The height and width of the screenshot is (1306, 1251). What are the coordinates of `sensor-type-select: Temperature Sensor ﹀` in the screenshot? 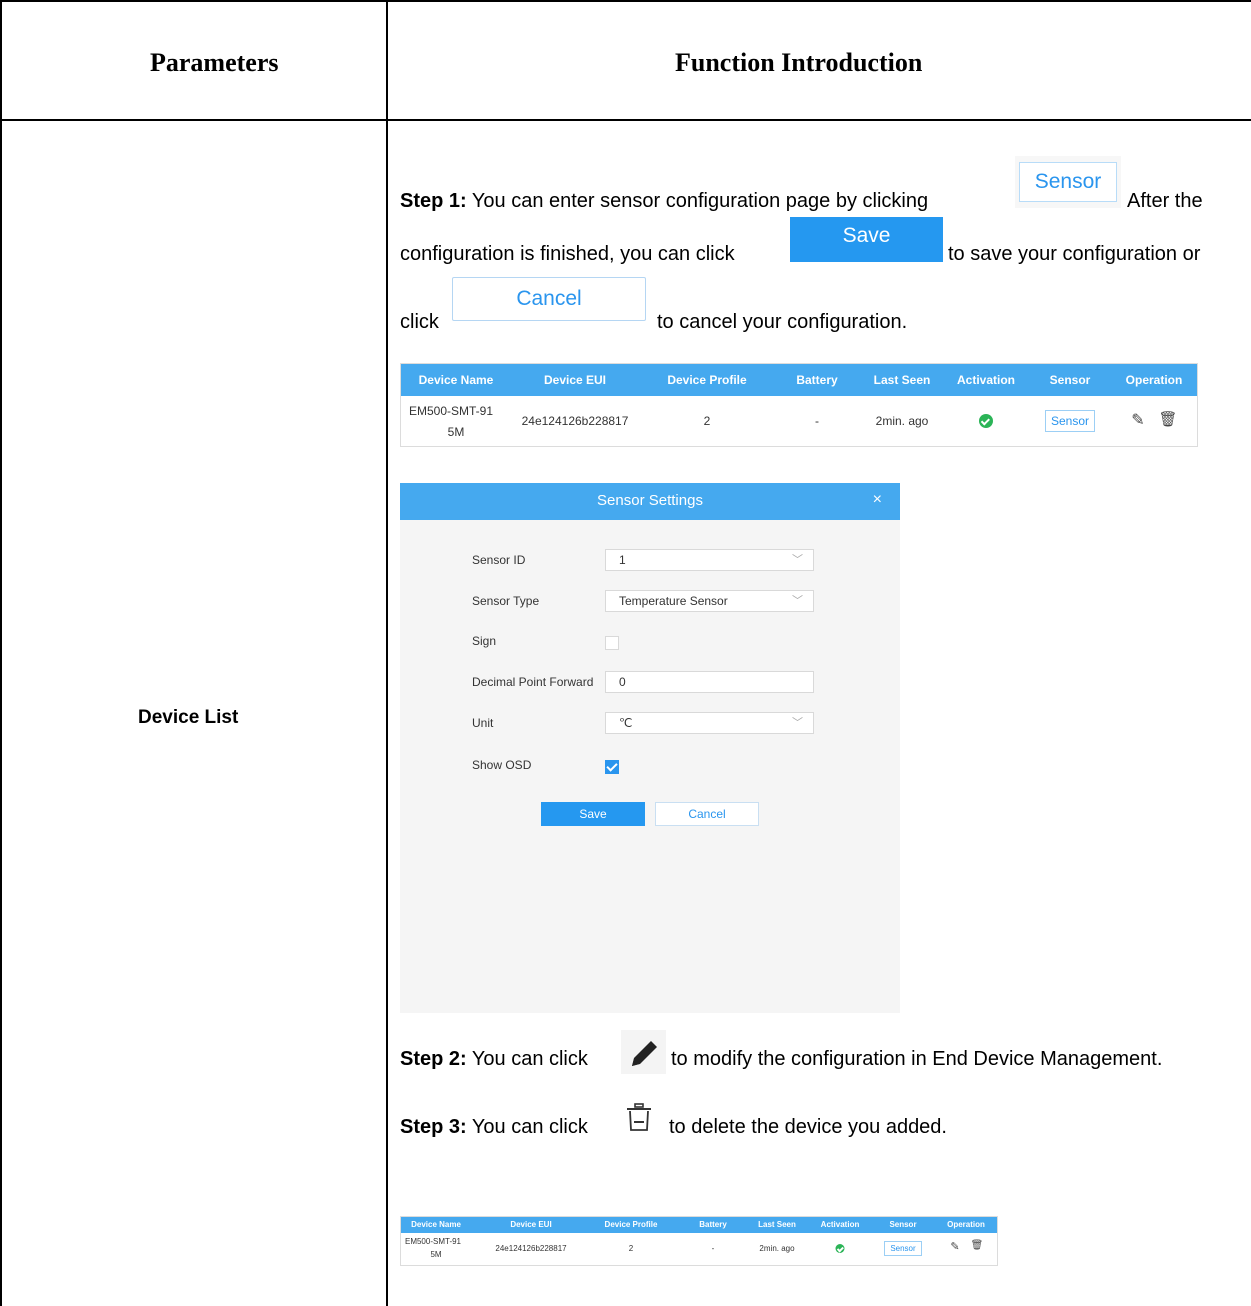 It's located at (709, 601).